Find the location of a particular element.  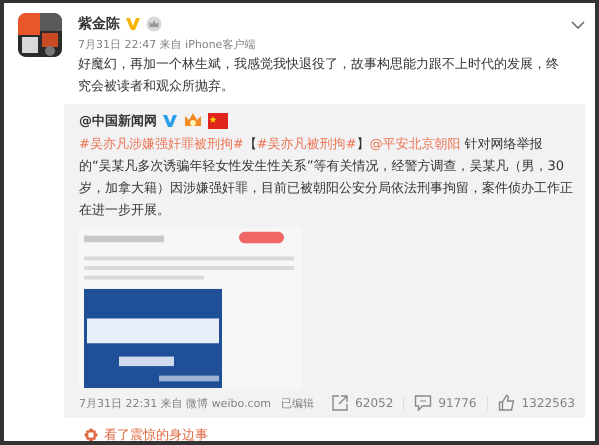

stat-count: 91776 is located at coordinates (457, 403).